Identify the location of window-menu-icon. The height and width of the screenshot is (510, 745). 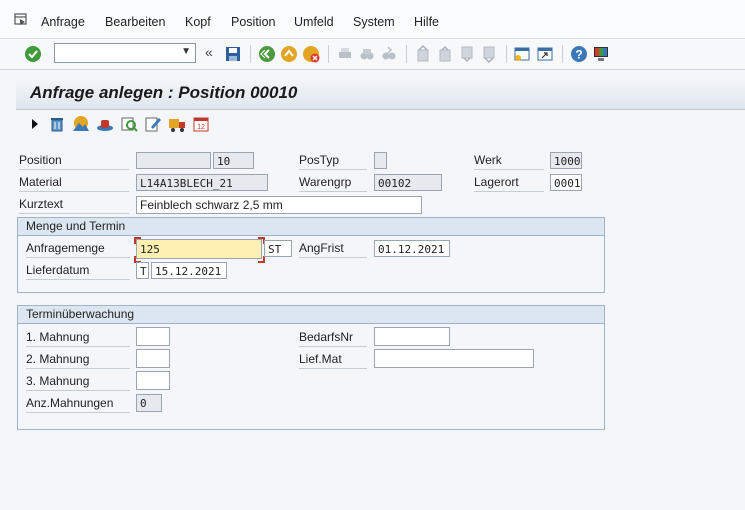
(21, 19).